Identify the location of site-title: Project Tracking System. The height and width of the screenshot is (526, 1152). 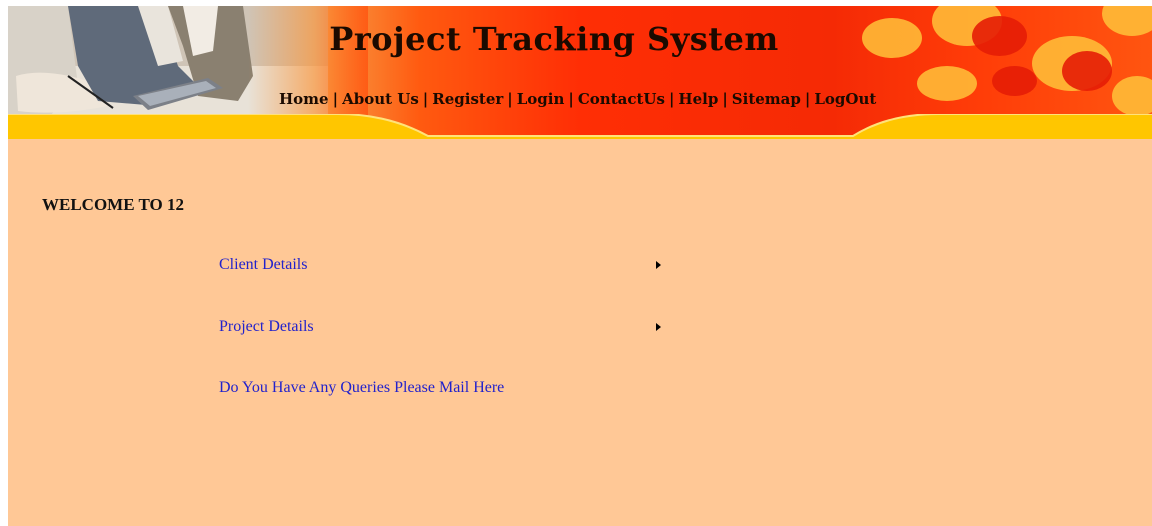
(554, 39).